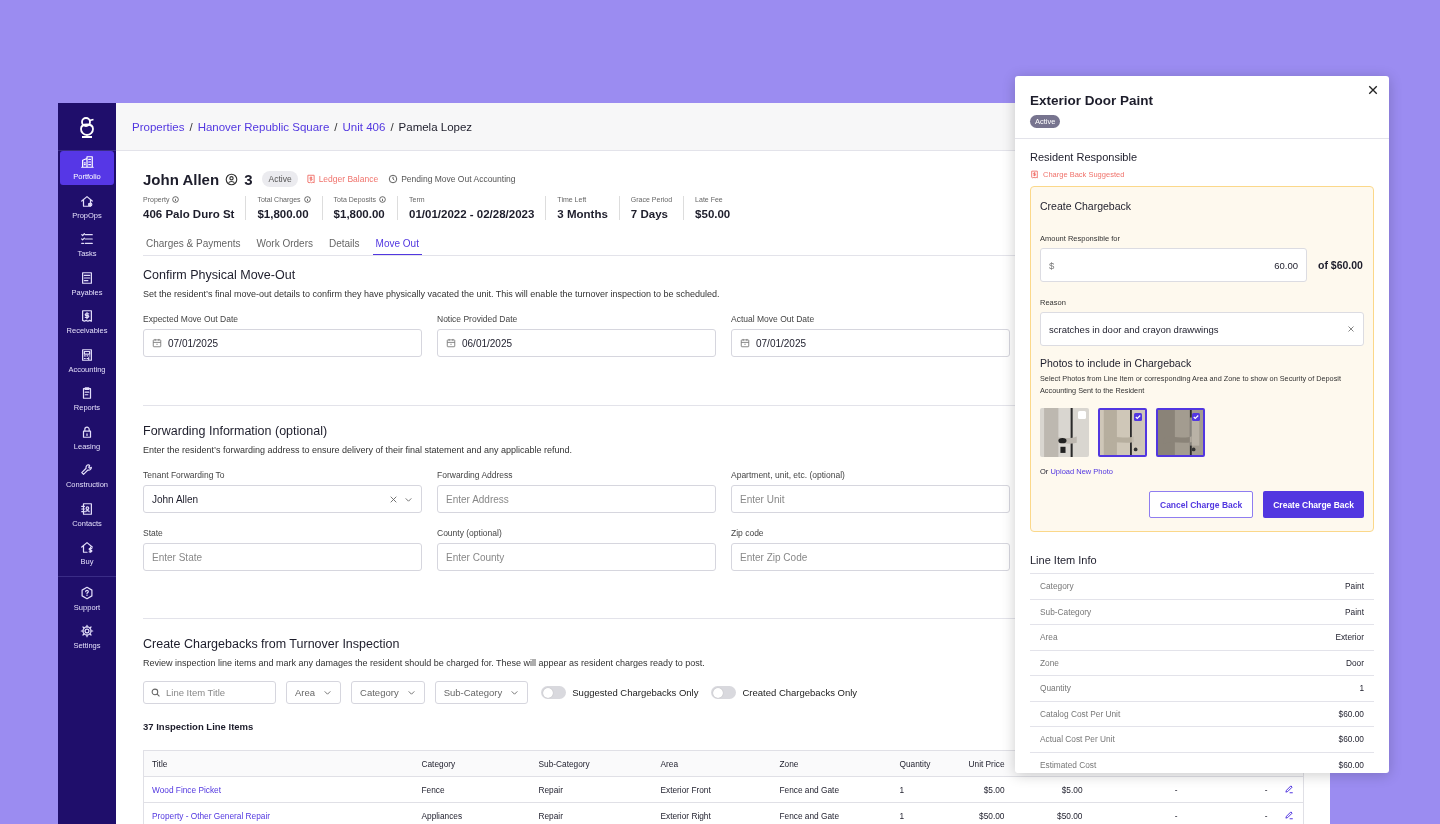 This screenshot has height=824, width=1440. What do you see at coordinates (576, 499) in the screenshot?
I see `input-field: Enter Address` at bounding box center [576, 499].